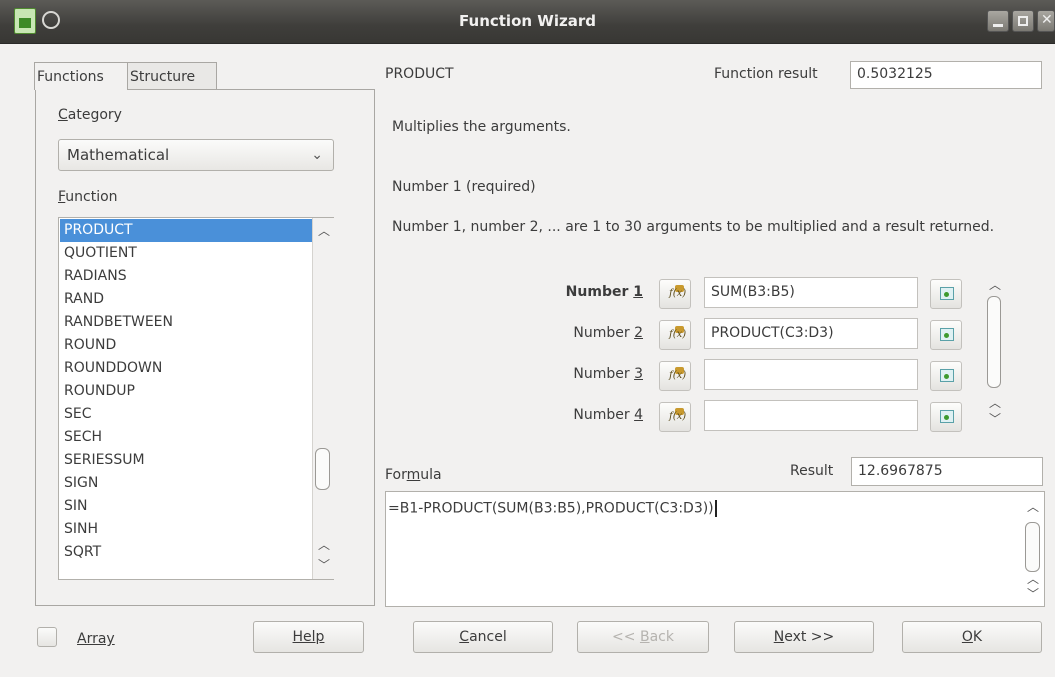 The width and height of the screenshot is (1055, 677). Describe the element at coordinates (187, 437) in the screenshot. I see `list-item: SECH` at that location.